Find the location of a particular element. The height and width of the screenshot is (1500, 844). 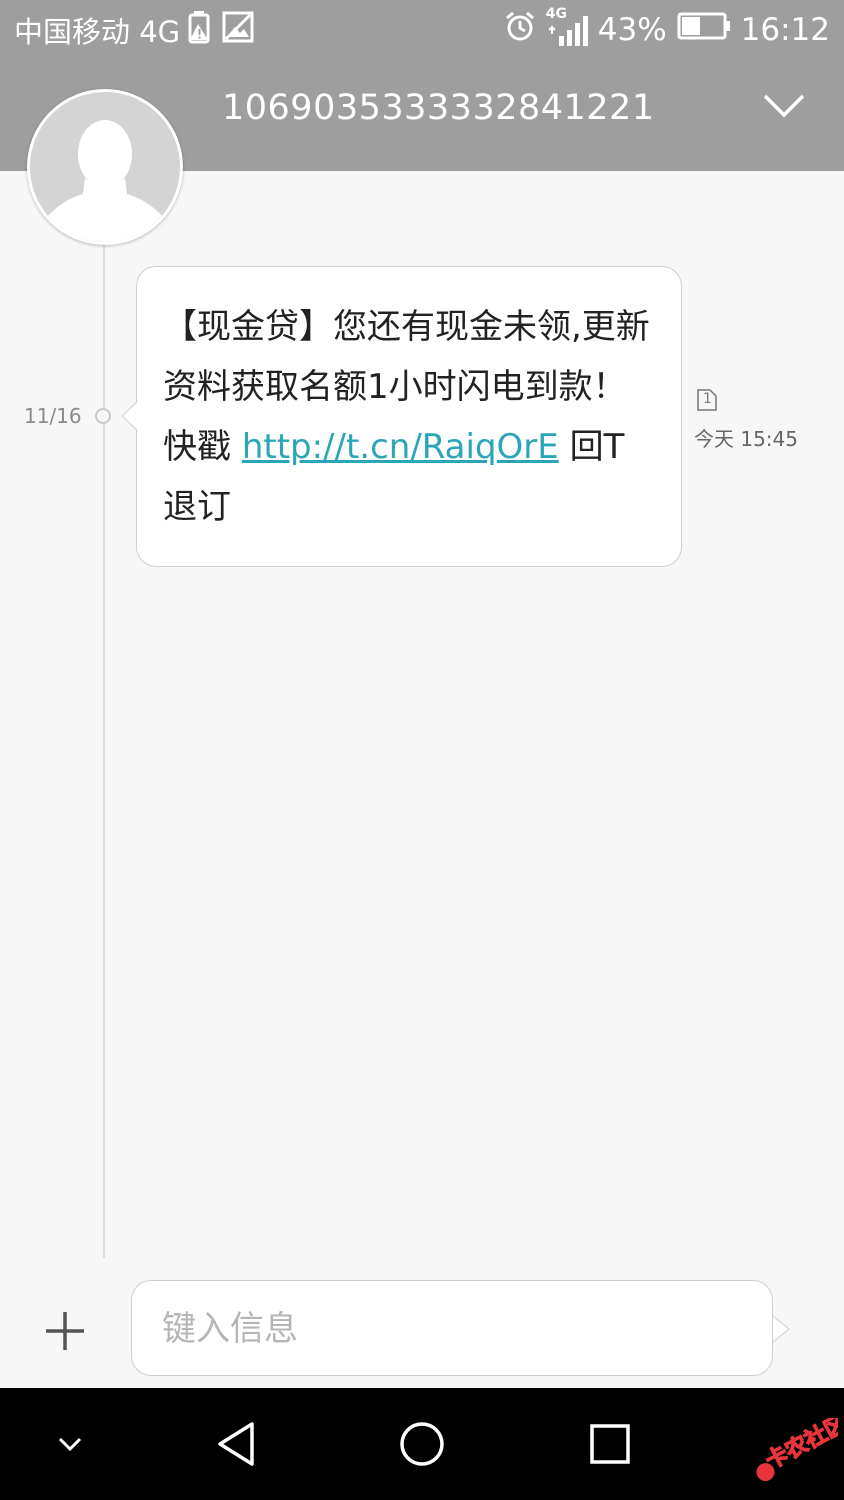

home-icon is located at coordinates (422, 1444).